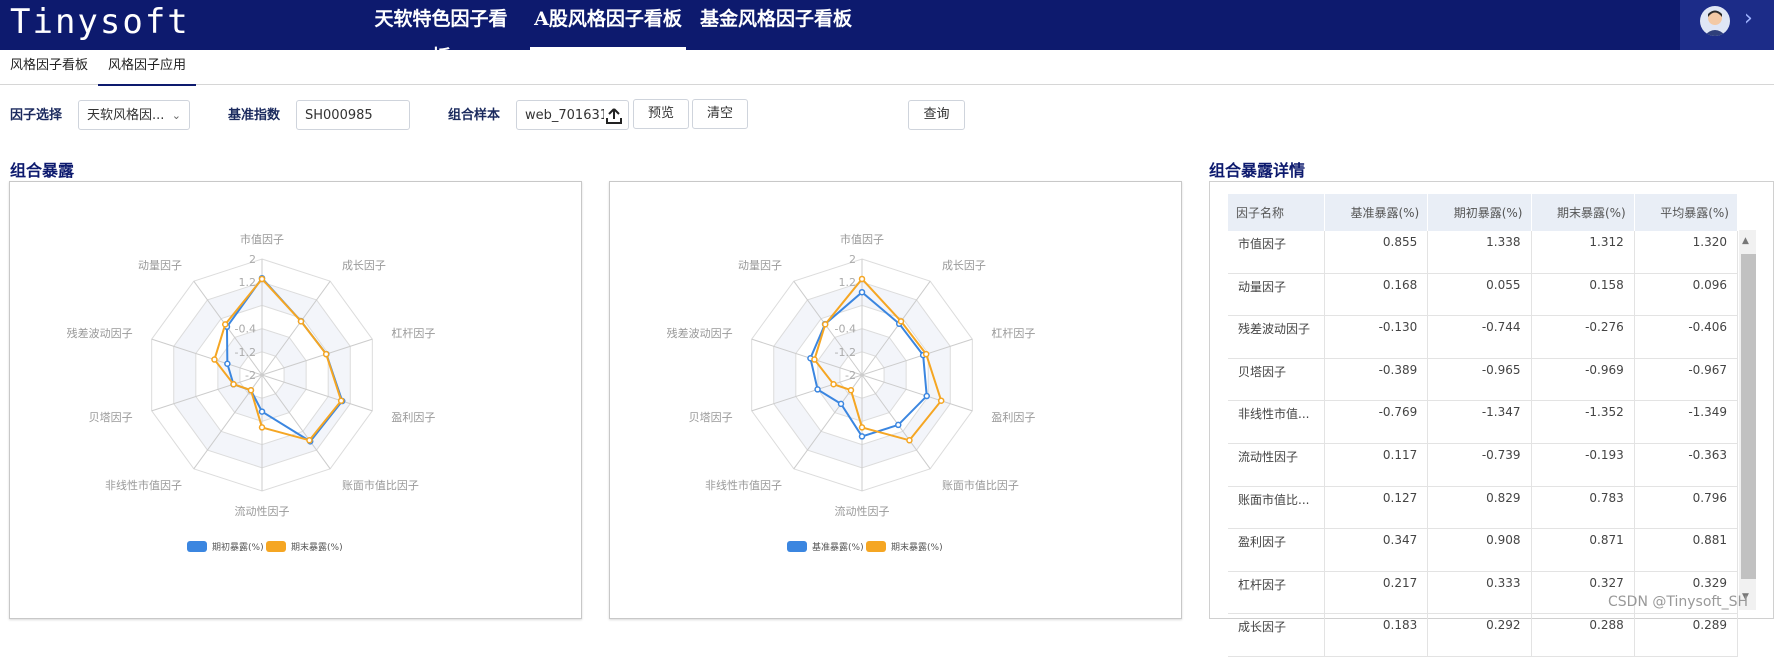  What do you see at coordinates (42, 170) in the screenshot?
I see `exposure-section-title: 组合暴露` at bounding box center [42, 170].